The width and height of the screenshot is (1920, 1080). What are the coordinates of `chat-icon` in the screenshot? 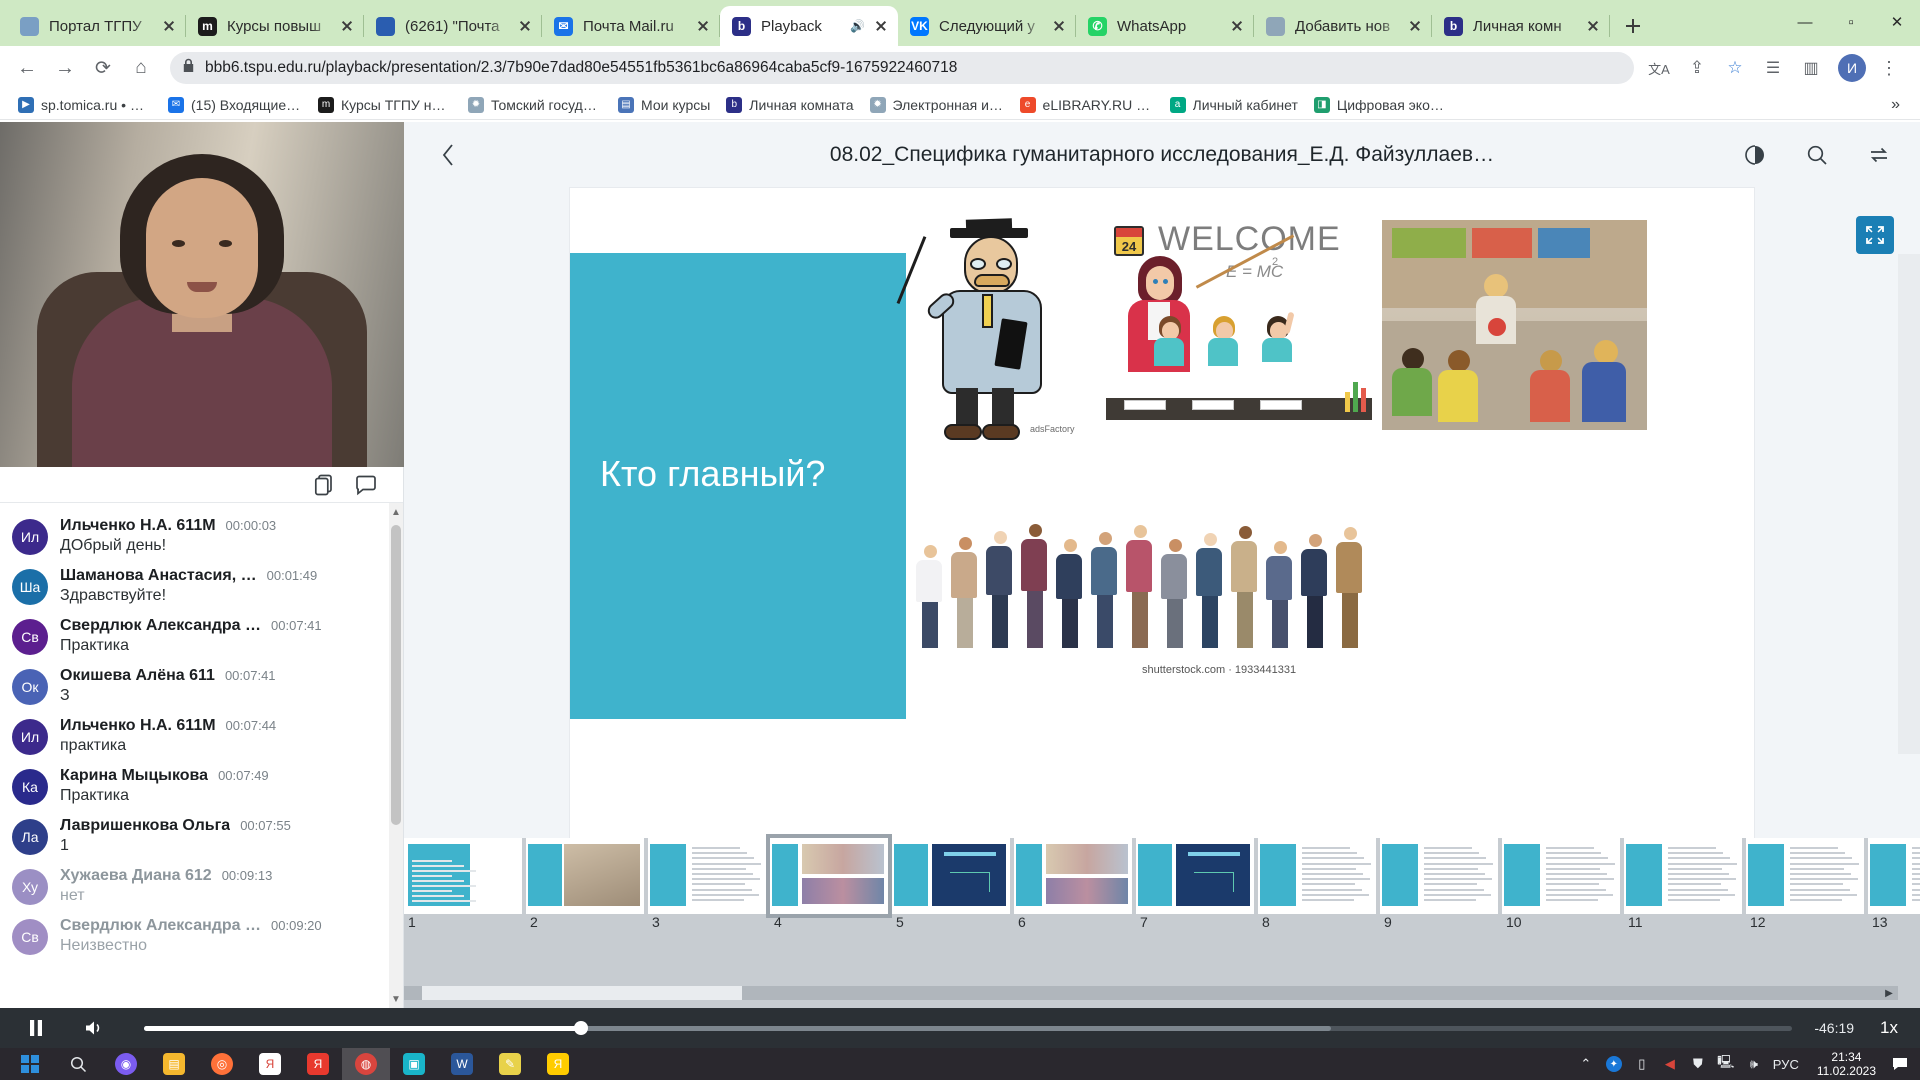 It's located at (366, 485).